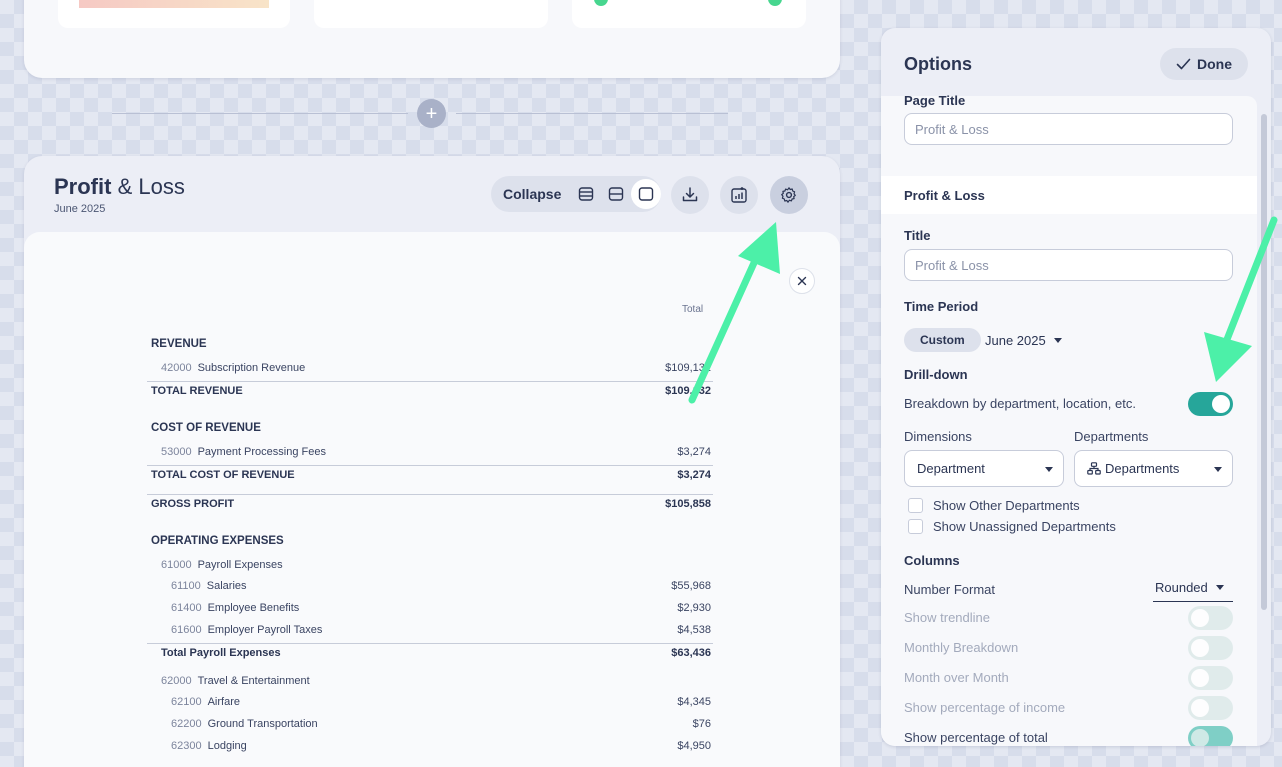  What do you see at coordinates (532, 194) in the screenshot?
I see `collapse-label: Collapse` at bounding box center [532, 194].